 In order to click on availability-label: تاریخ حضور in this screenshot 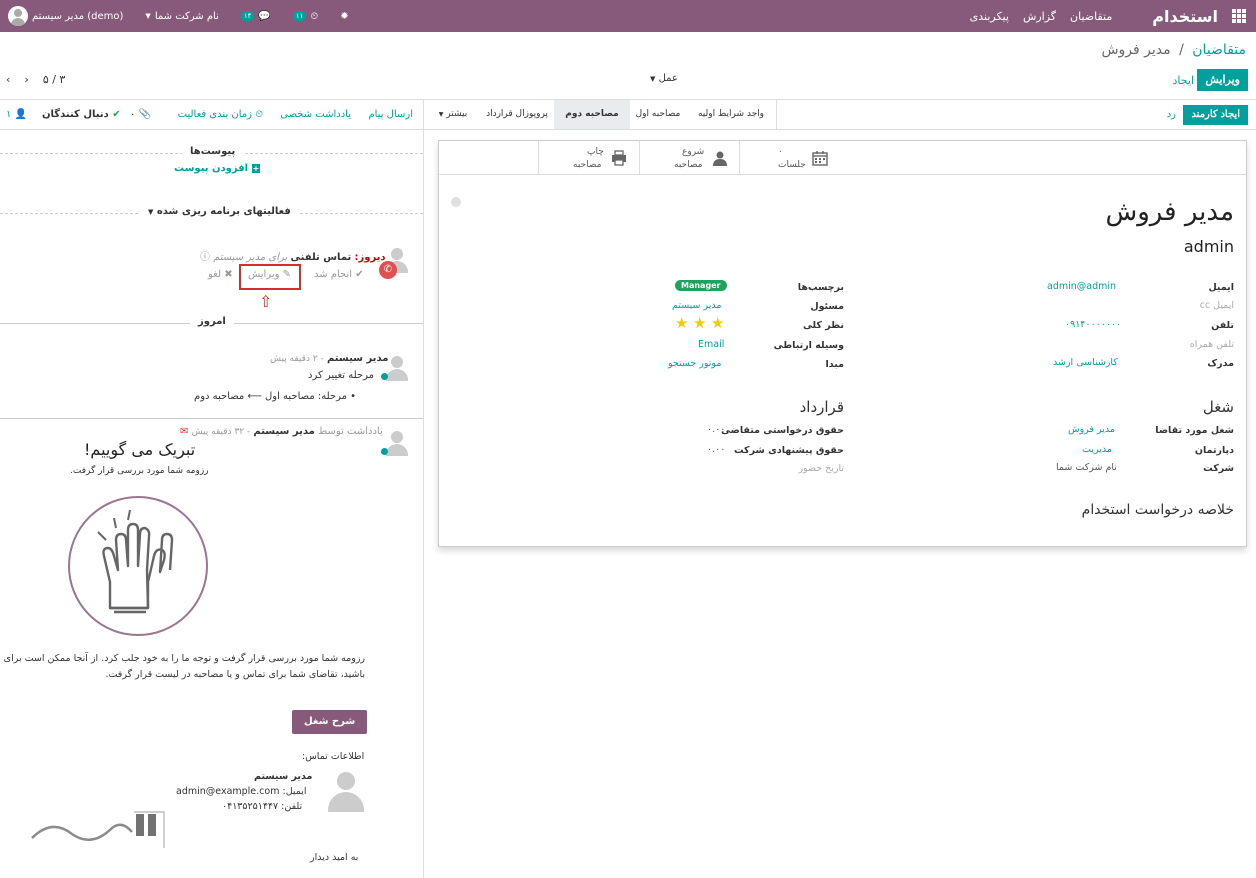, I will do `click(821, 468)`.